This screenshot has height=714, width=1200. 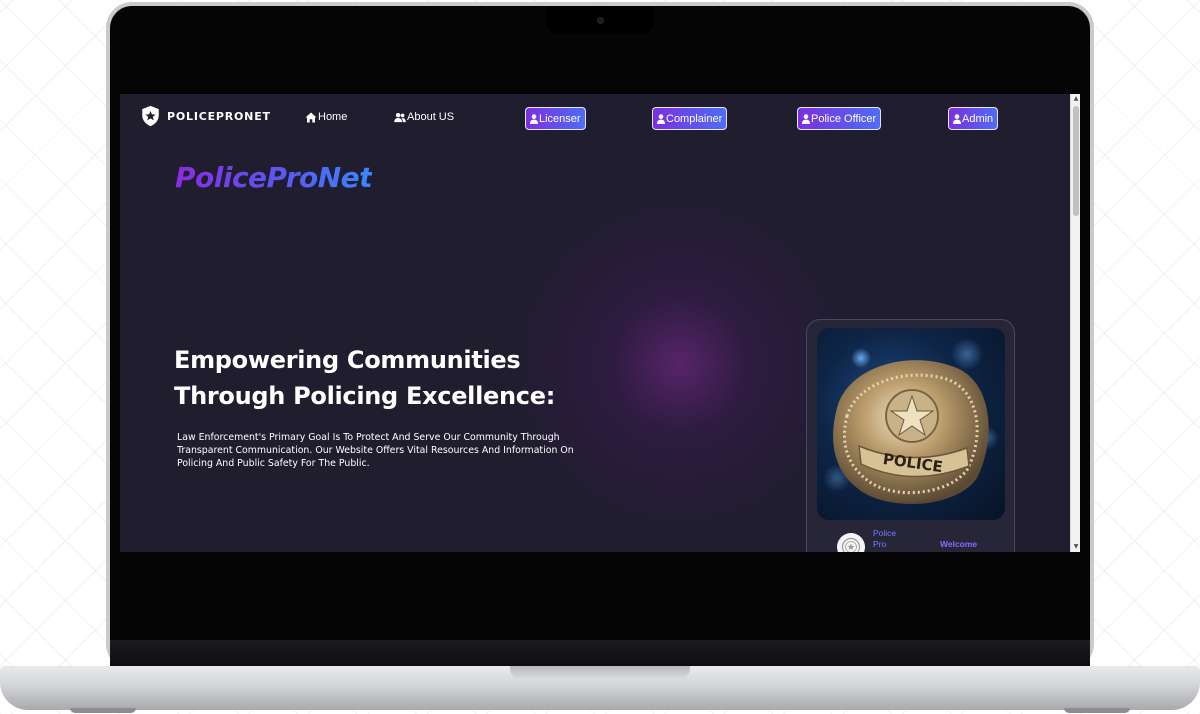 I want to click on police-officer-button-label: Police Officer, so click(x=844, y=118).